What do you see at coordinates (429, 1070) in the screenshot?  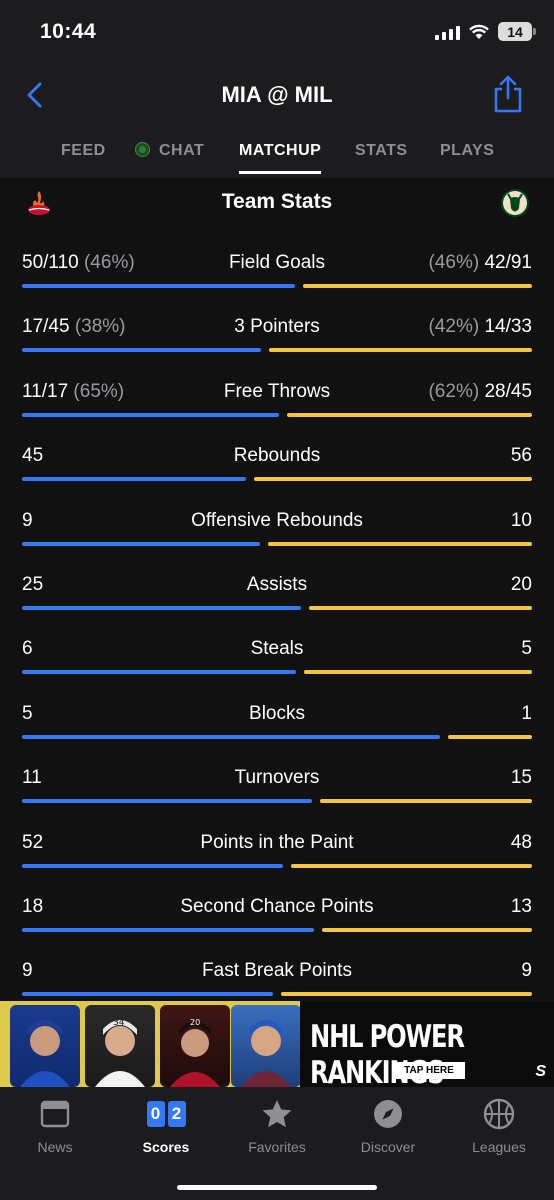 I see `ad-cta-button: TAP HERE` at bounding box center [429, 1070].